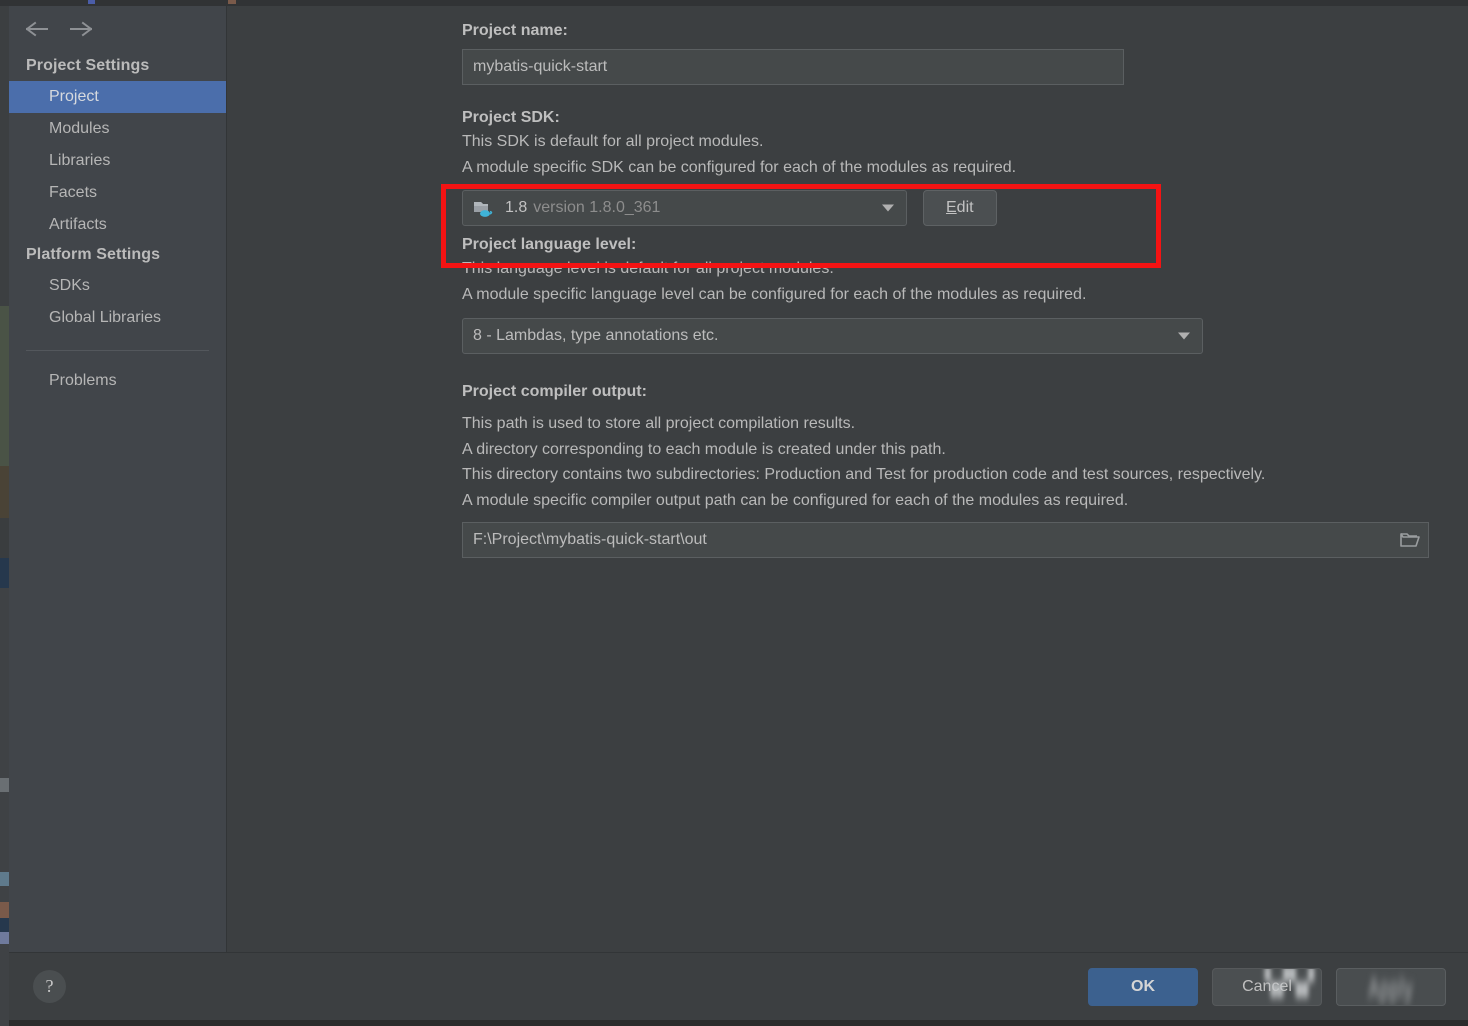 This screenshot has height=1026, width=1468. Describe the element at coordinates (117, 255) in the screenshot. I see `sidebar-group-platform-settings: Platform Settings` at that location.